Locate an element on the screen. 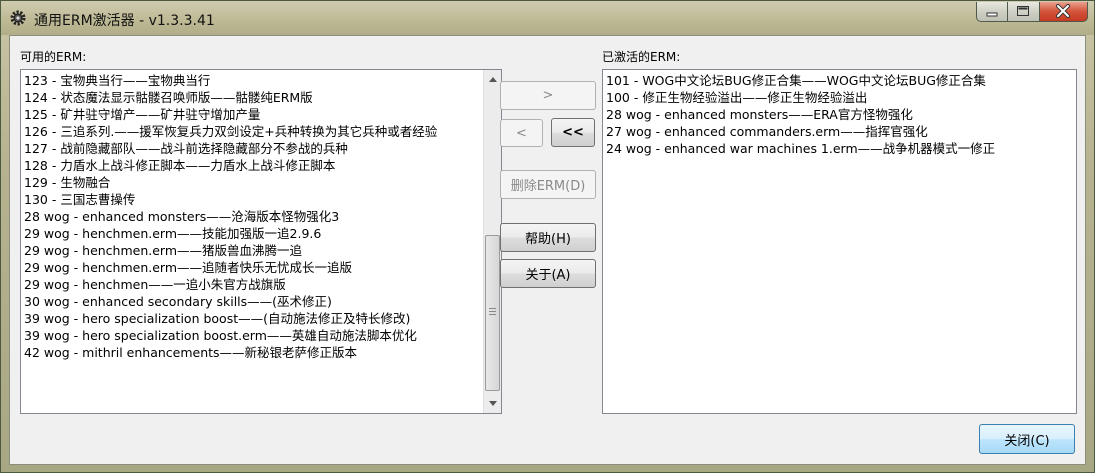  list-item: 28 wog - enhanced monsters——沧海版本怪物强化3 is located at coordinates (252, 216).